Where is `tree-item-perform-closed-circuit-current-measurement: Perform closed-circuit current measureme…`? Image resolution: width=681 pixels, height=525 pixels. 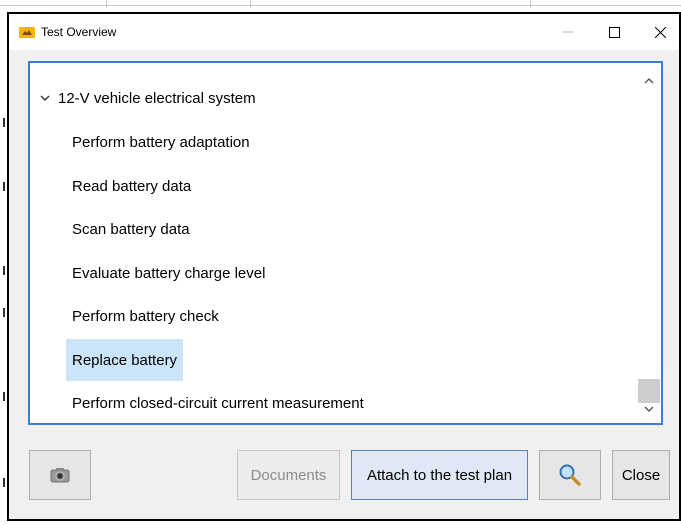 tree-item-perform-closed-circuit-current-measurement: Perform closed-circuit current measureme… is located at coordinates (218, 402).